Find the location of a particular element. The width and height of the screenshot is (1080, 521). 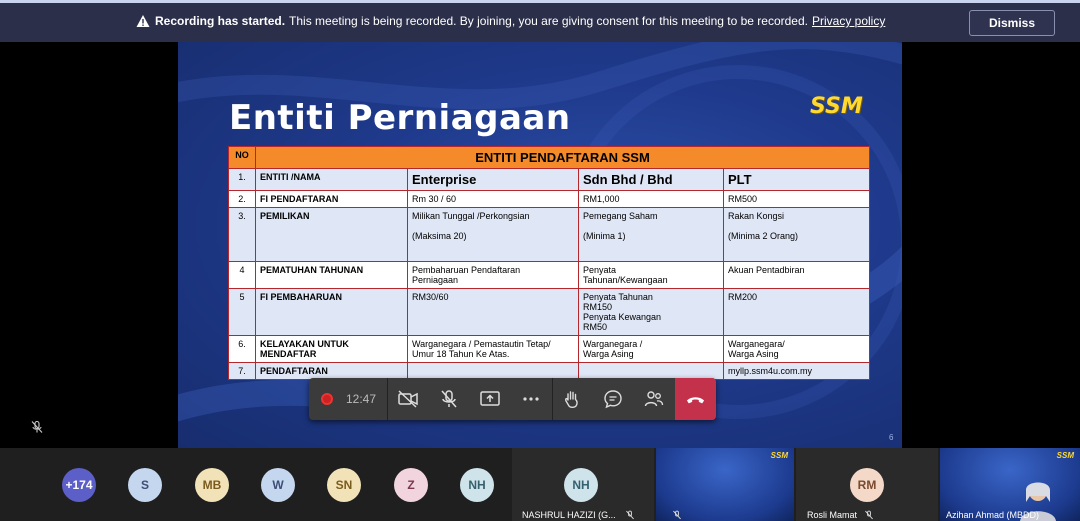

cell-line: (Maksima 20) is located at coordinates (439, 236).